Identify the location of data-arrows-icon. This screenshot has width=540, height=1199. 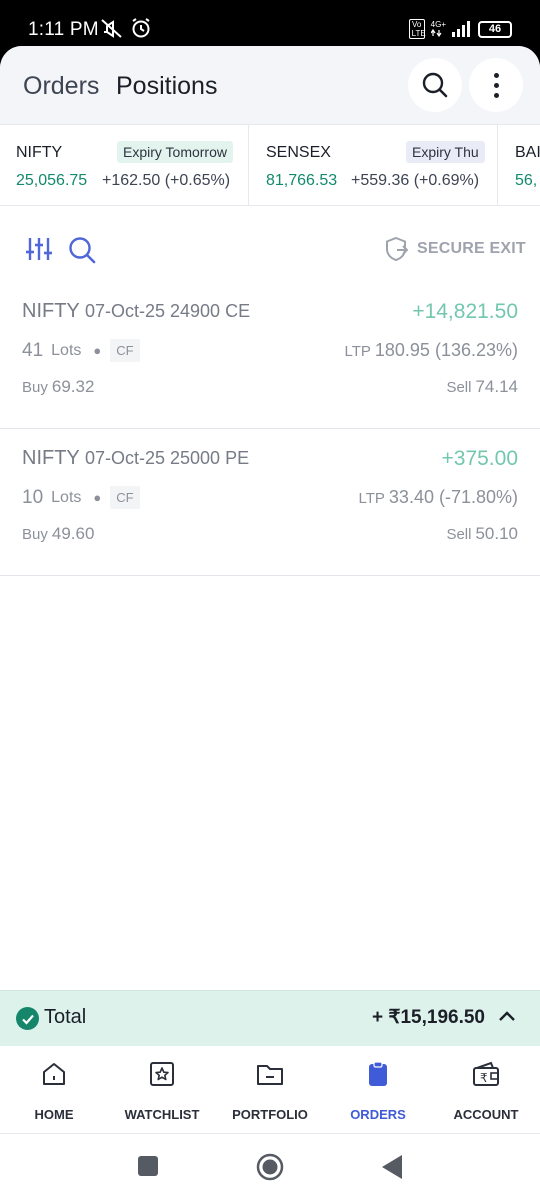
(436, 33).